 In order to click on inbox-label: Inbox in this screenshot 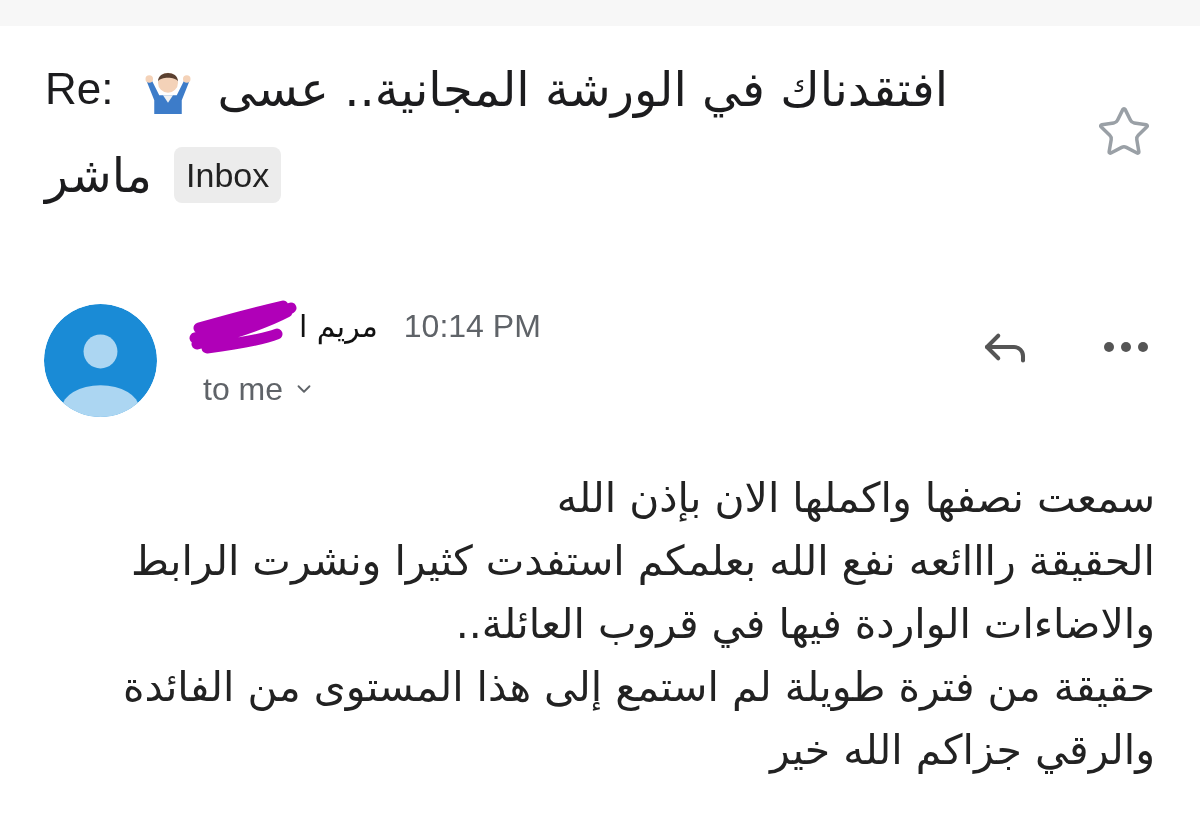, I will do `click(228, 175)`.